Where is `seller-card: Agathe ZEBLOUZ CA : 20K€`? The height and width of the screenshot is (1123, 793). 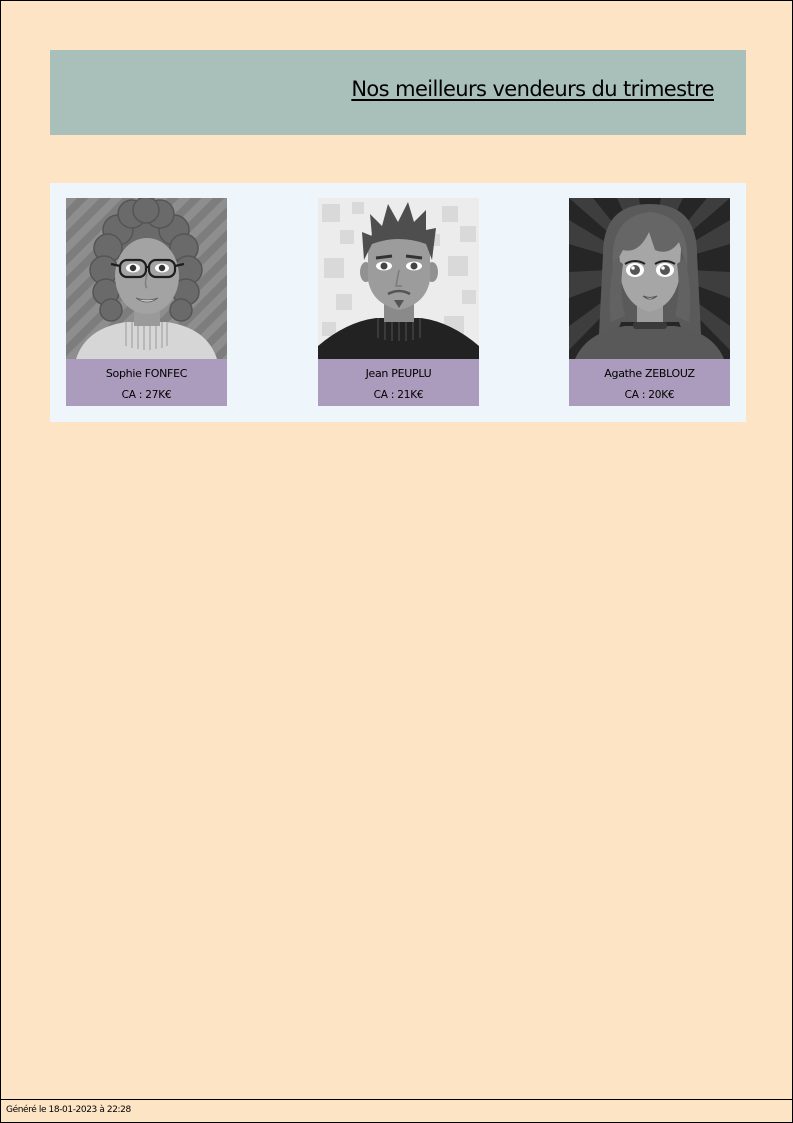
seller-card: Agathe ZEBLOUZ CA : 20K€ is located at coordinates (649, 302).